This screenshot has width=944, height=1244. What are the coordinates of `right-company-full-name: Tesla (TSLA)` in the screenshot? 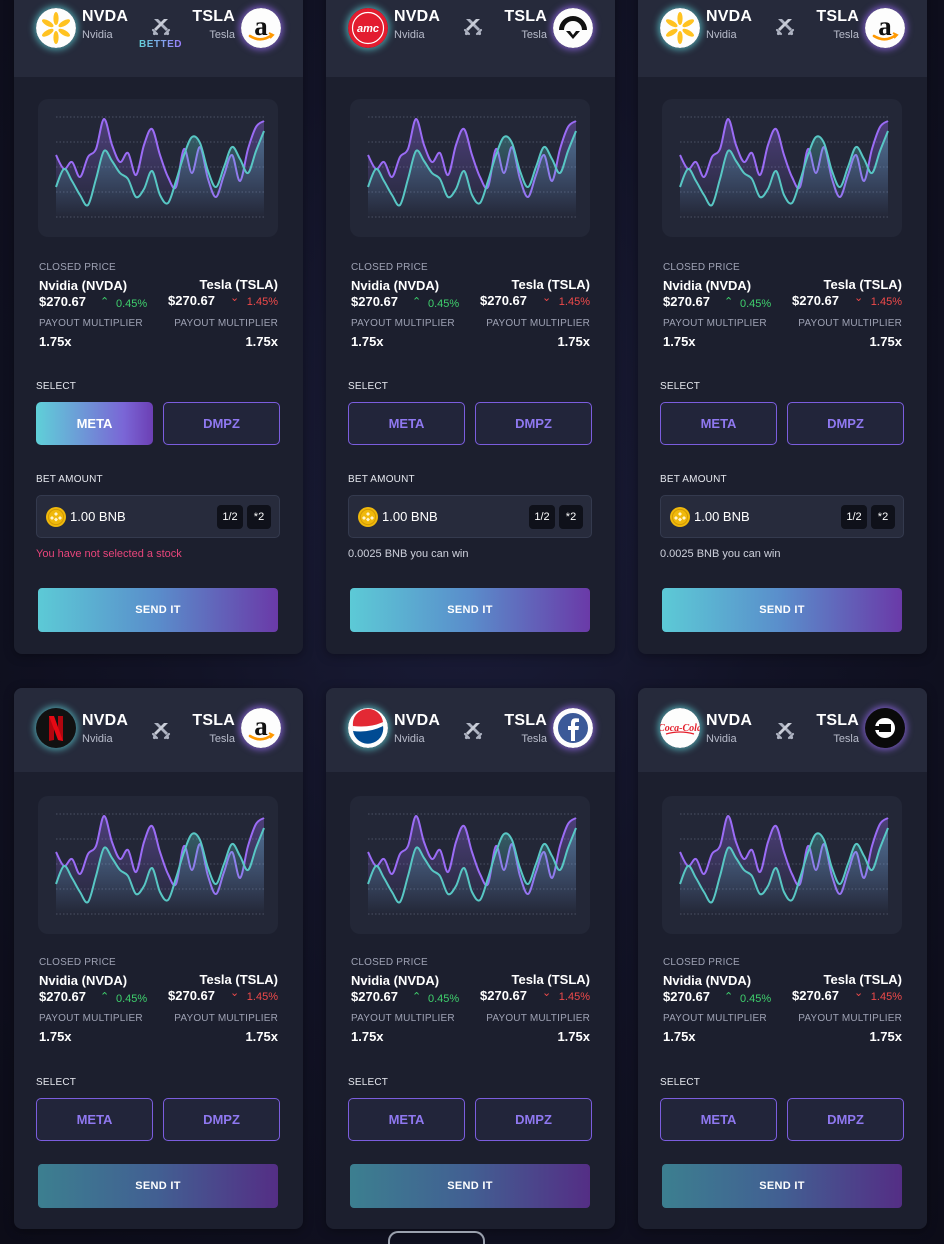 It's located at (863, 284).